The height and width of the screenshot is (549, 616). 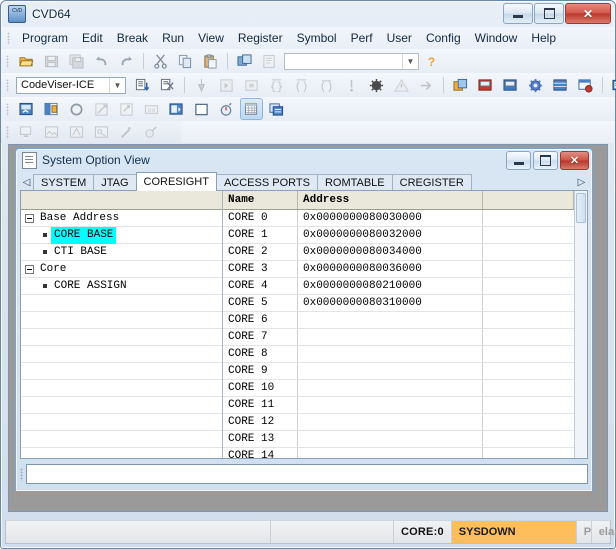 I want to click on step-into-button: {}, so click(x=276, y=85).